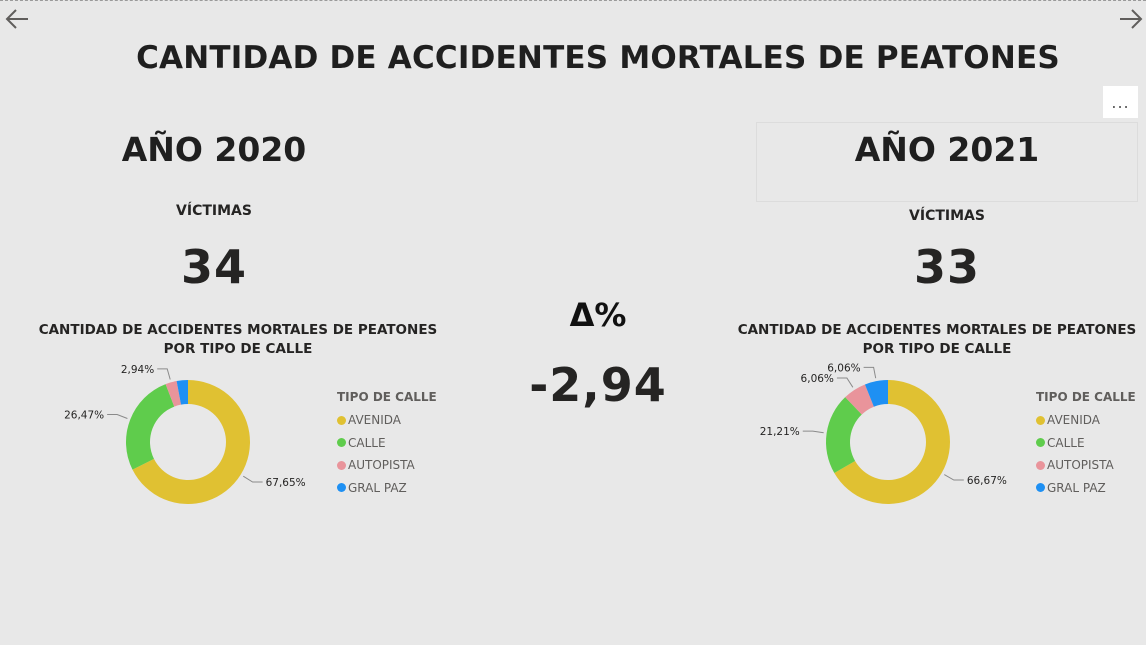  I want to click on data-label: 66,67%, so click(987, 481).